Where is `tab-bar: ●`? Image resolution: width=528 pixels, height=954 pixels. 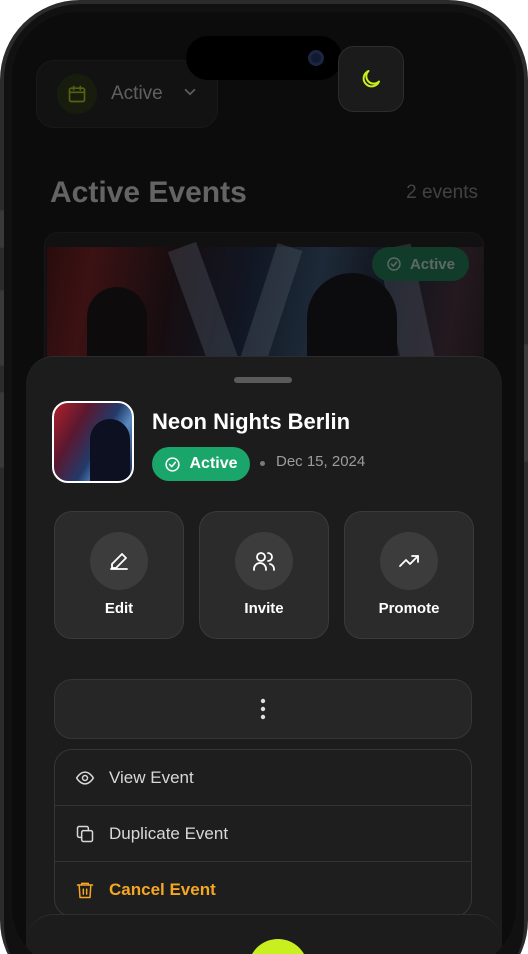 tab-bar: ● is located at coordinates (264, 934).